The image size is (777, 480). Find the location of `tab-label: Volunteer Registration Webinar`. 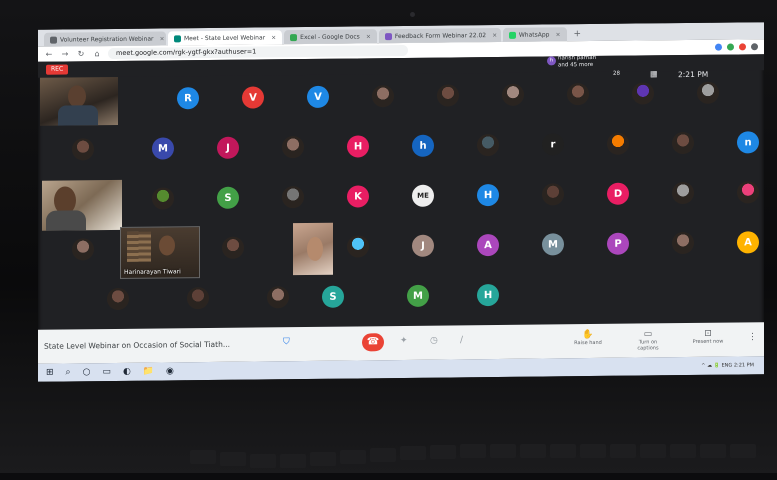

tab-label: Volunteer Registration Webinar is located at coordinates (107, 39).